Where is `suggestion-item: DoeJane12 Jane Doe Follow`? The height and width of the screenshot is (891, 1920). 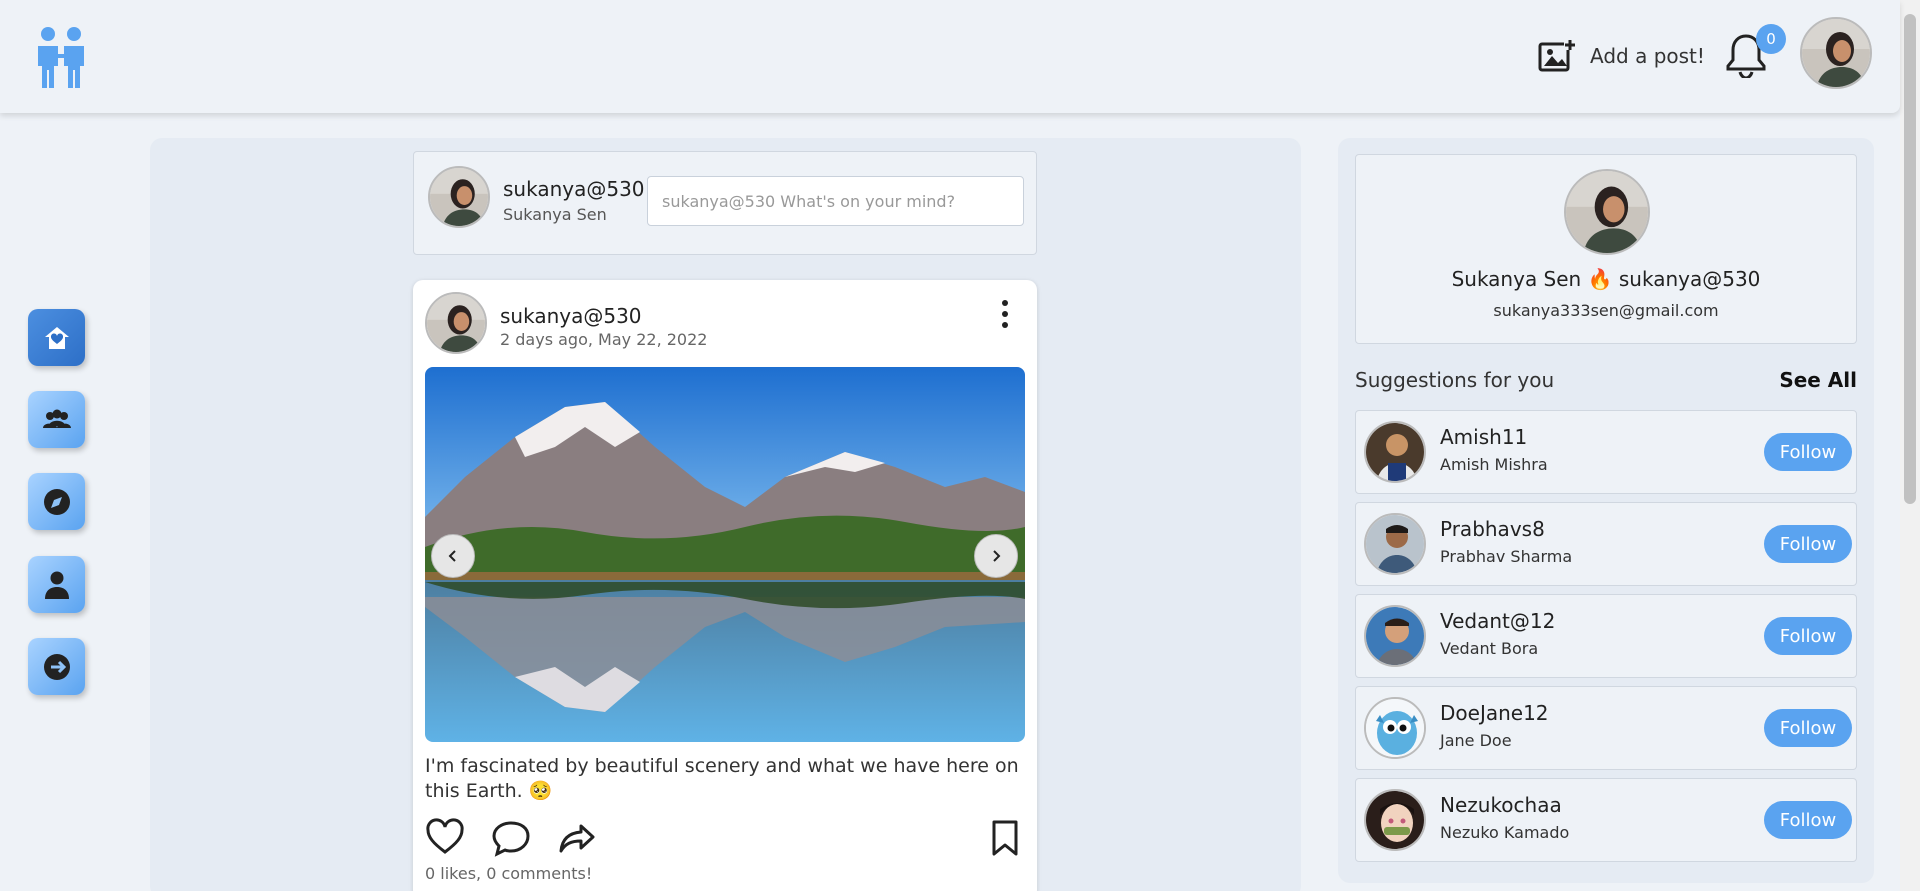
suggestion-item: DoeJane12 Jane Doe Follow is located at coordinates (1606, 728).